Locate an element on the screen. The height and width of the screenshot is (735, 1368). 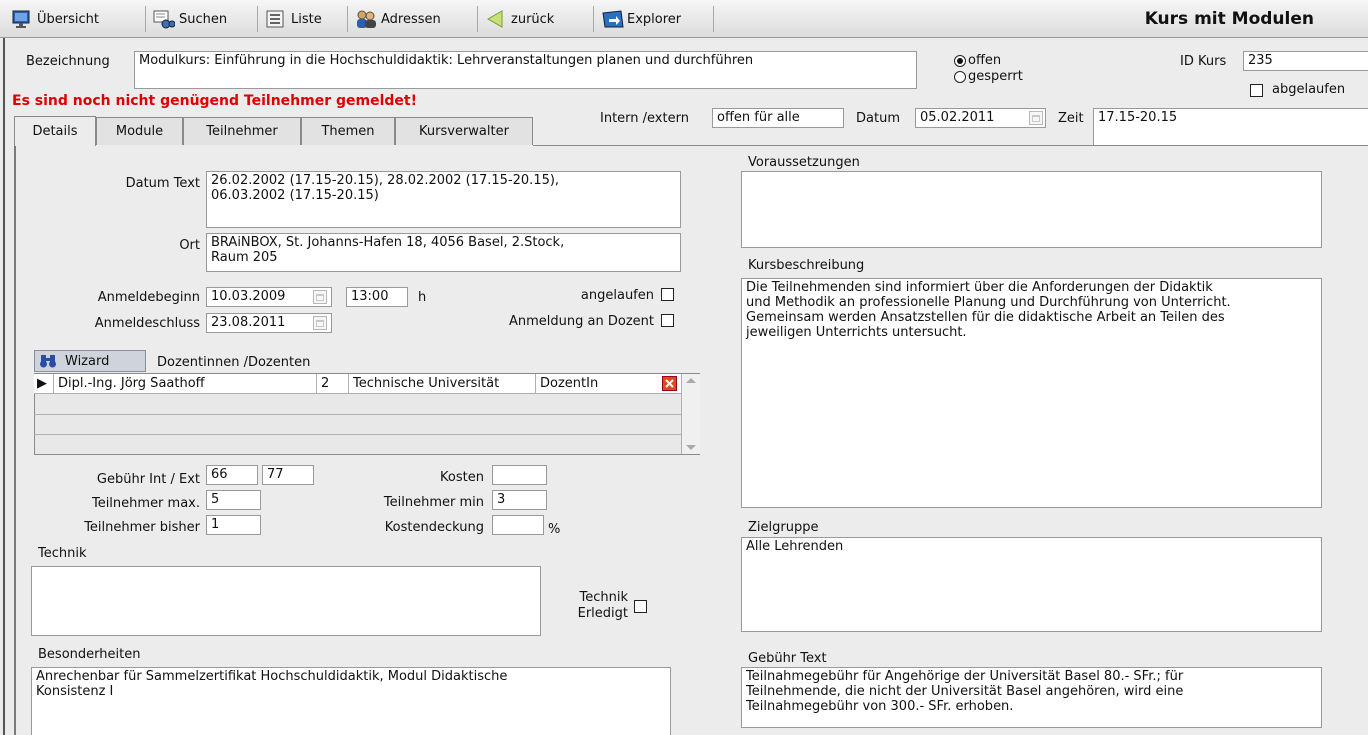
special-label: Besonderheiten is located at coordinates (89, 654).